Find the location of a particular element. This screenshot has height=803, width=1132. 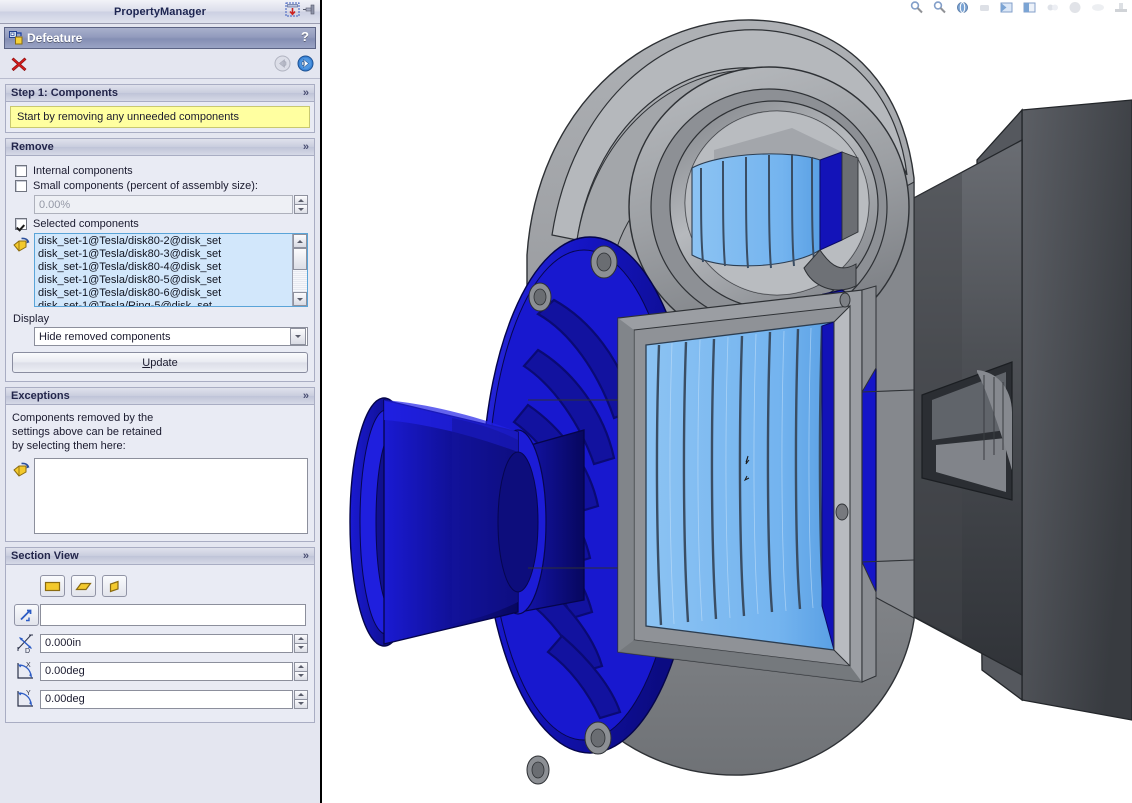

section-distance-row: D 0.000in is located at coordinates (160, 643).